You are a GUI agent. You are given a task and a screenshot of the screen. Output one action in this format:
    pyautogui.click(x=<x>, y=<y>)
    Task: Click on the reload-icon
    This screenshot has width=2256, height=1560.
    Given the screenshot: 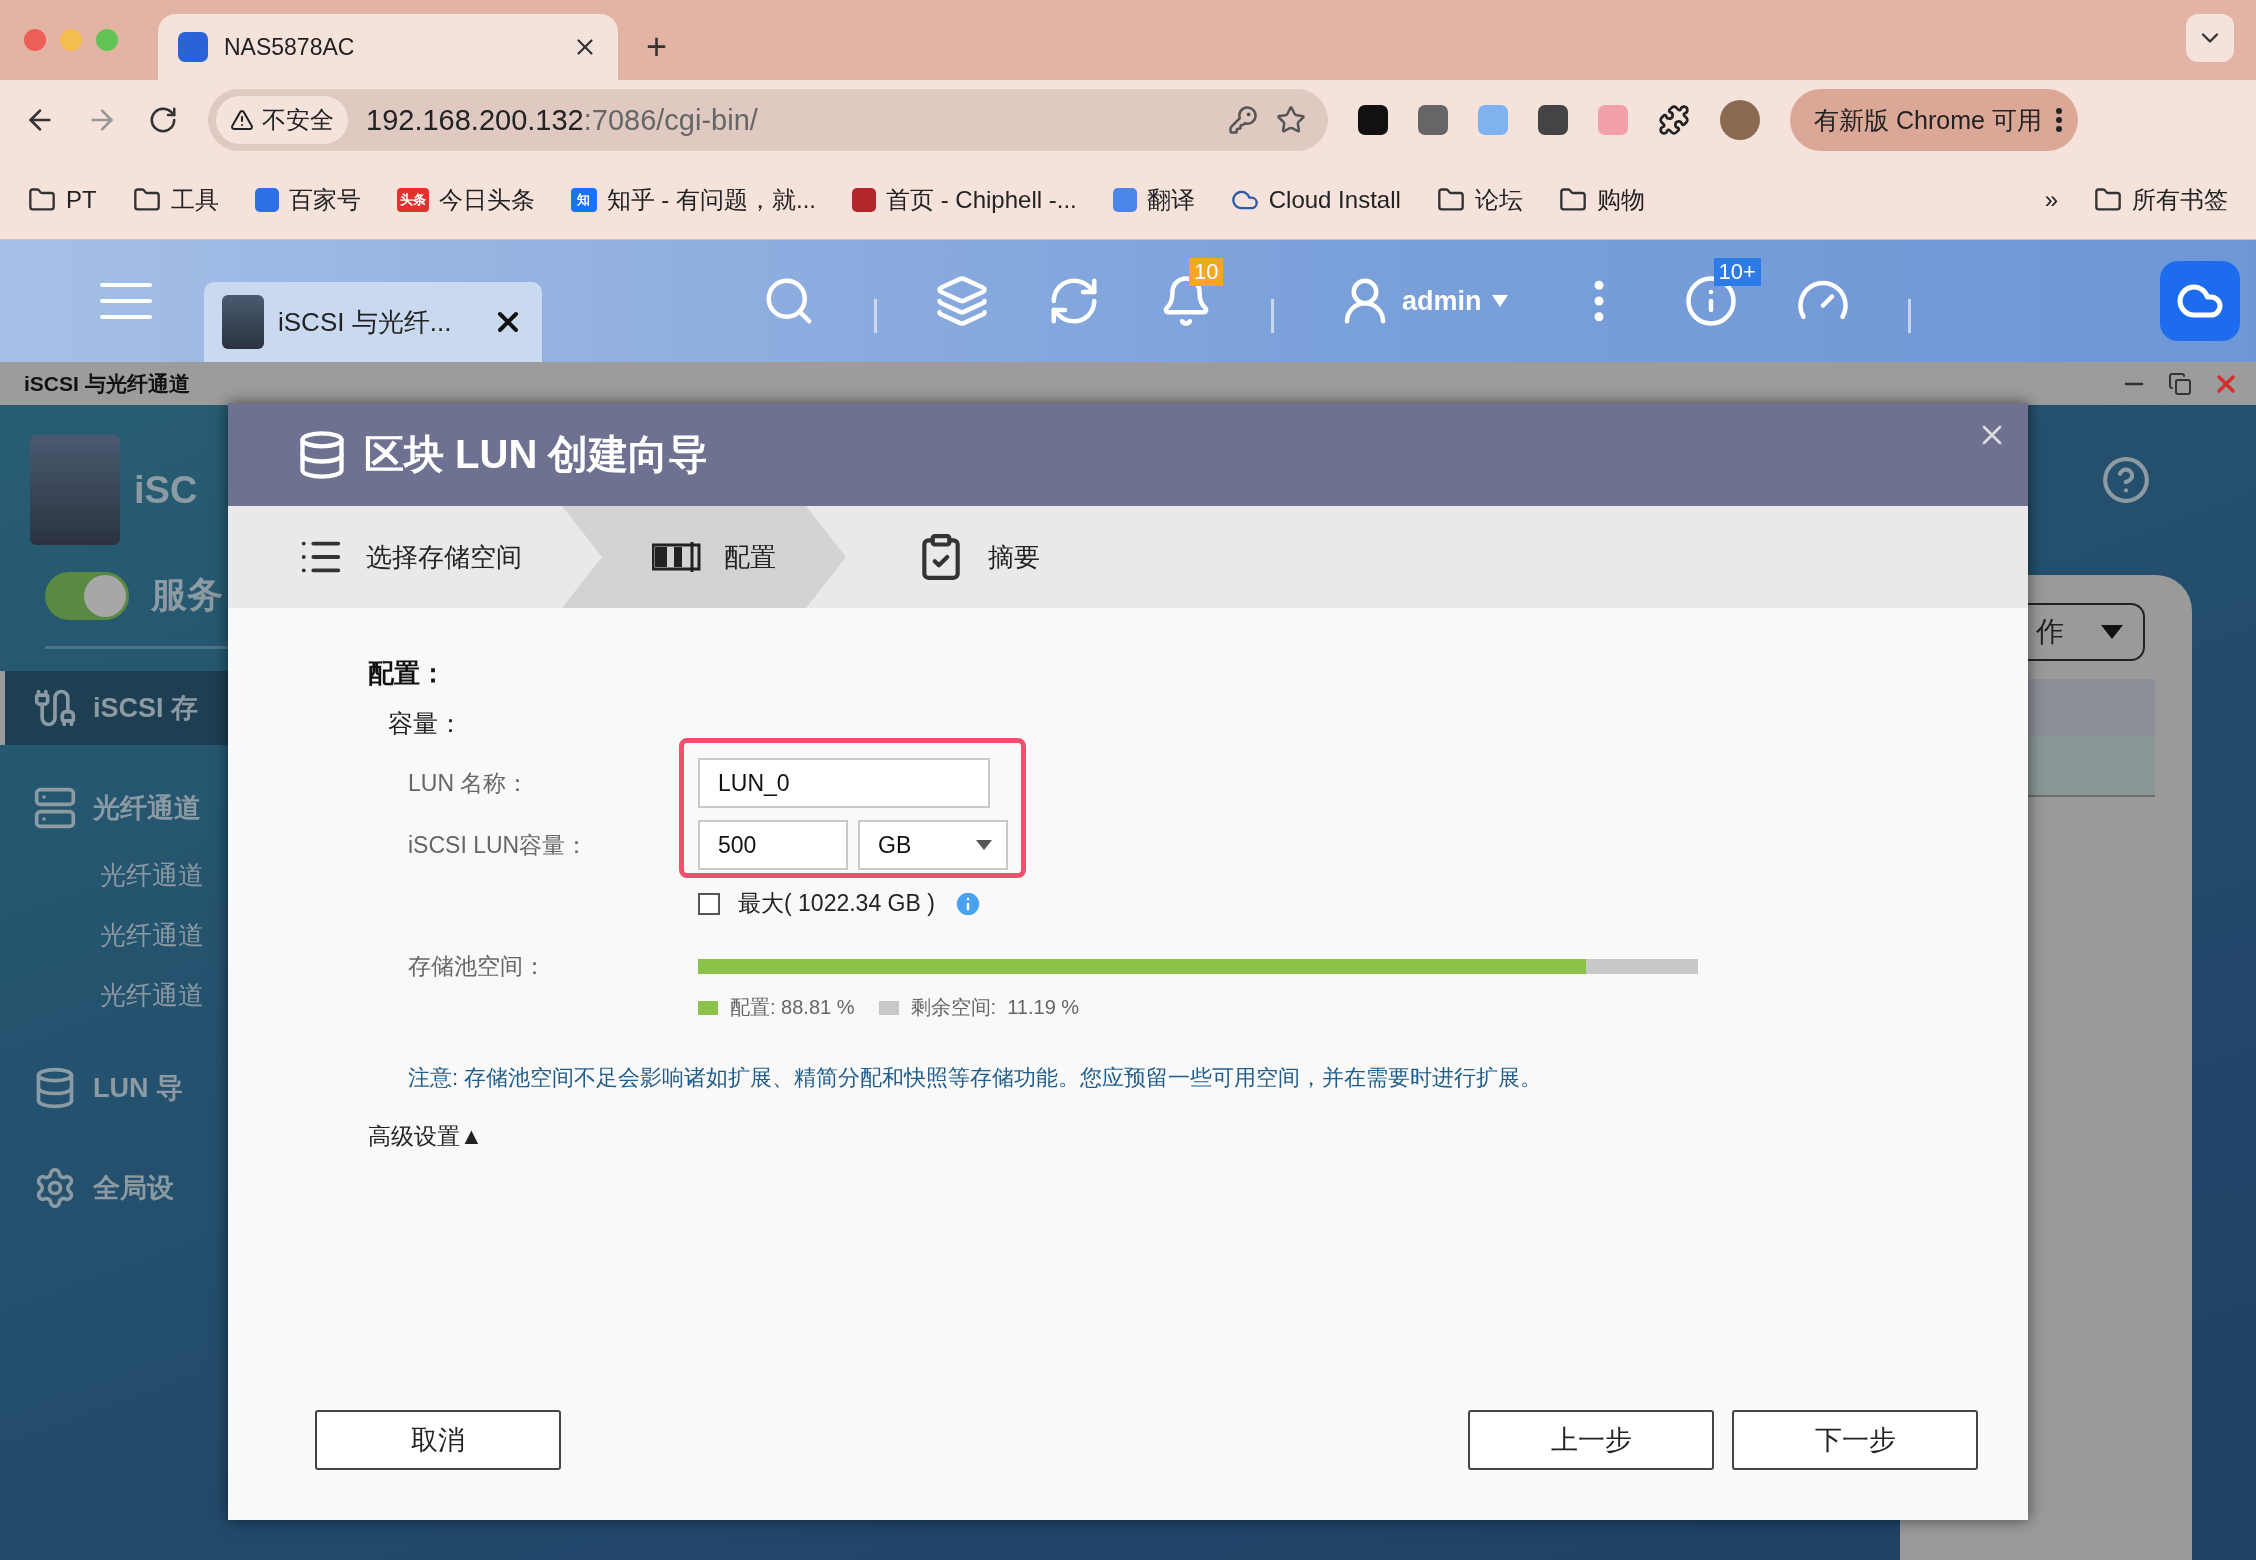 What is the action you would take?
    pyautogui.click(x=163, y=120)
    